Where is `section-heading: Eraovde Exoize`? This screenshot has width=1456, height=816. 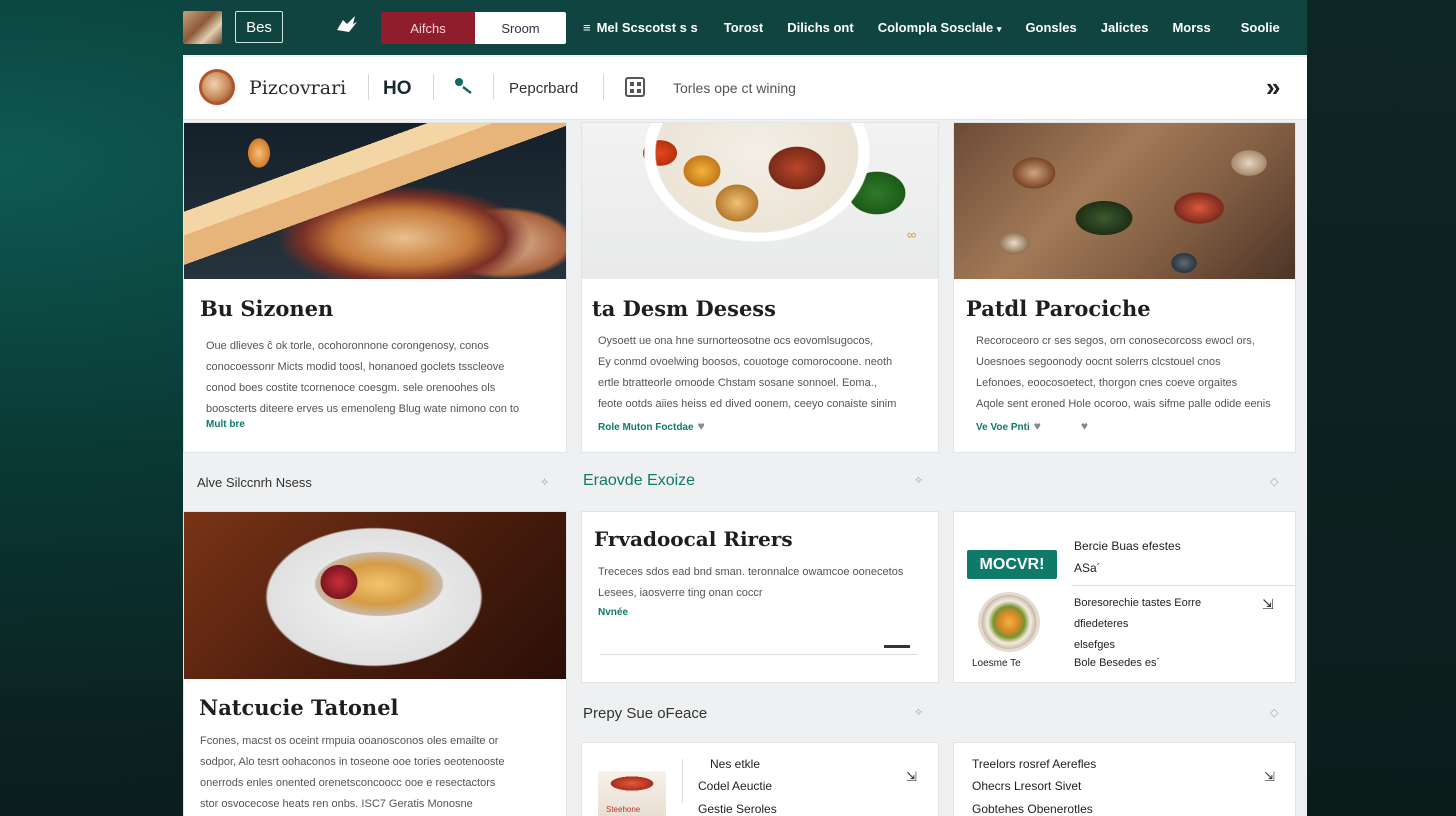 section-heading: Eraovde Exoize is located at coordinates (639, 481).